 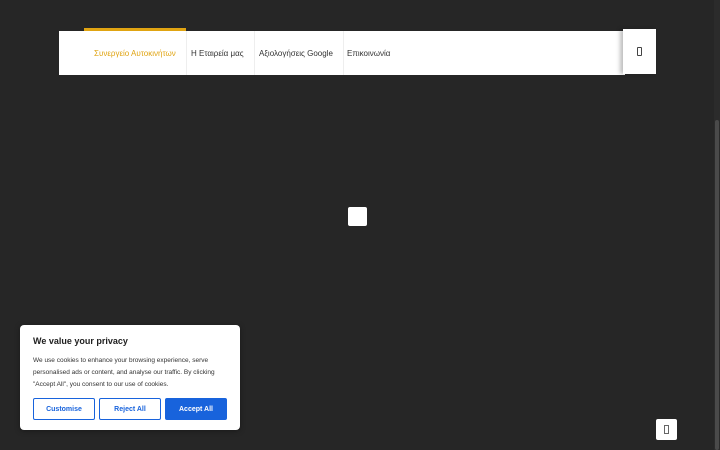 I want to click on cookie-buttons: Customise Reject All Accept All, so click(x=130, y=409).